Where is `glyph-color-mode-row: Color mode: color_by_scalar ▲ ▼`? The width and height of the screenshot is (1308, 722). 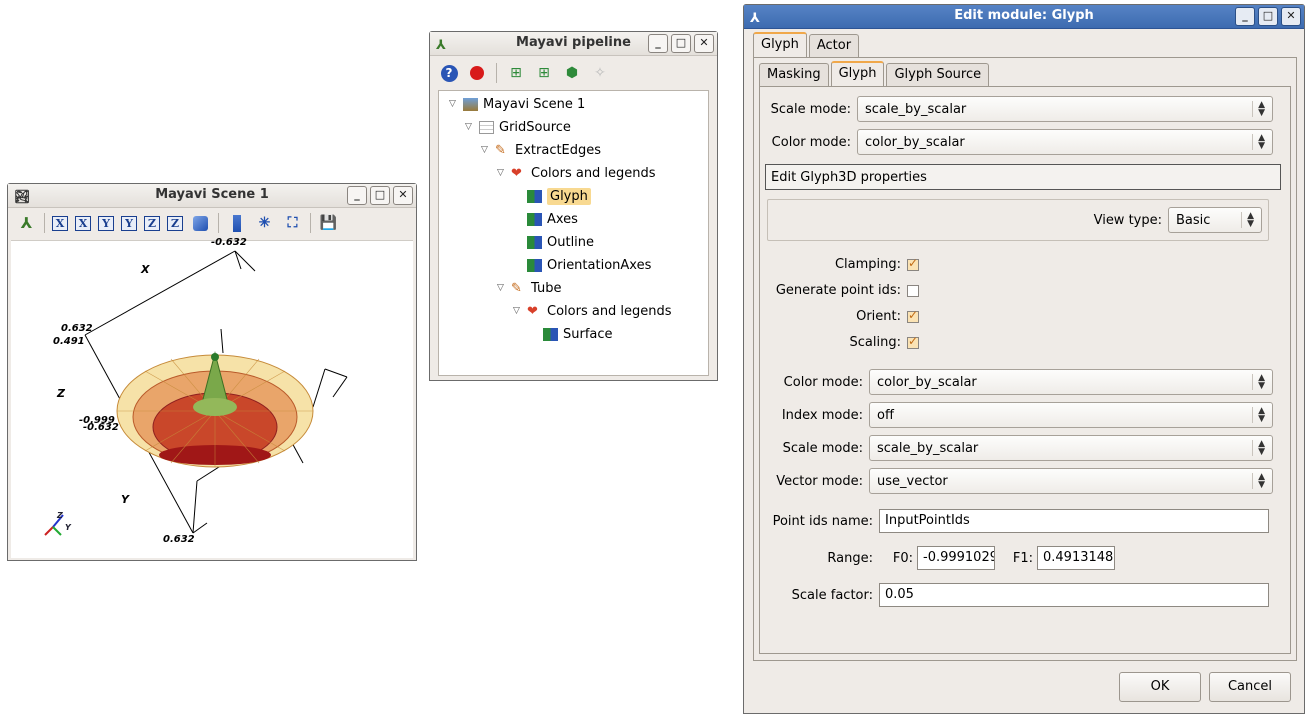
glyph-color-mode-row: Color mode: color_by_scalar ▲ ▼ is located at coordinates (1019, 382).